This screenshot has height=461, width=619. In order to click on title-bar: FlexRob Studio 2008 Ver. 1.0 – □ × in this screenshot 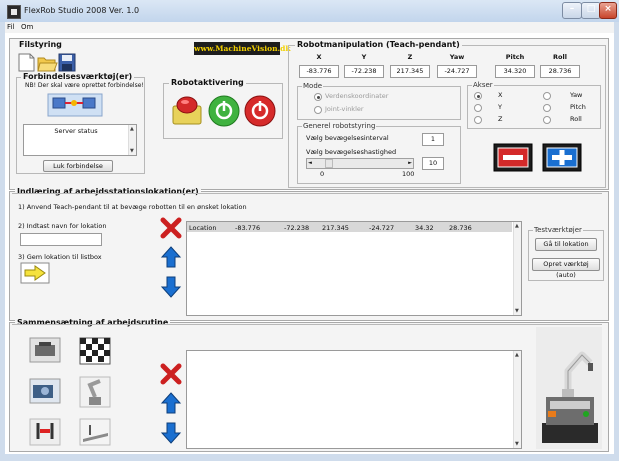, I will do `click(309, 11)`.